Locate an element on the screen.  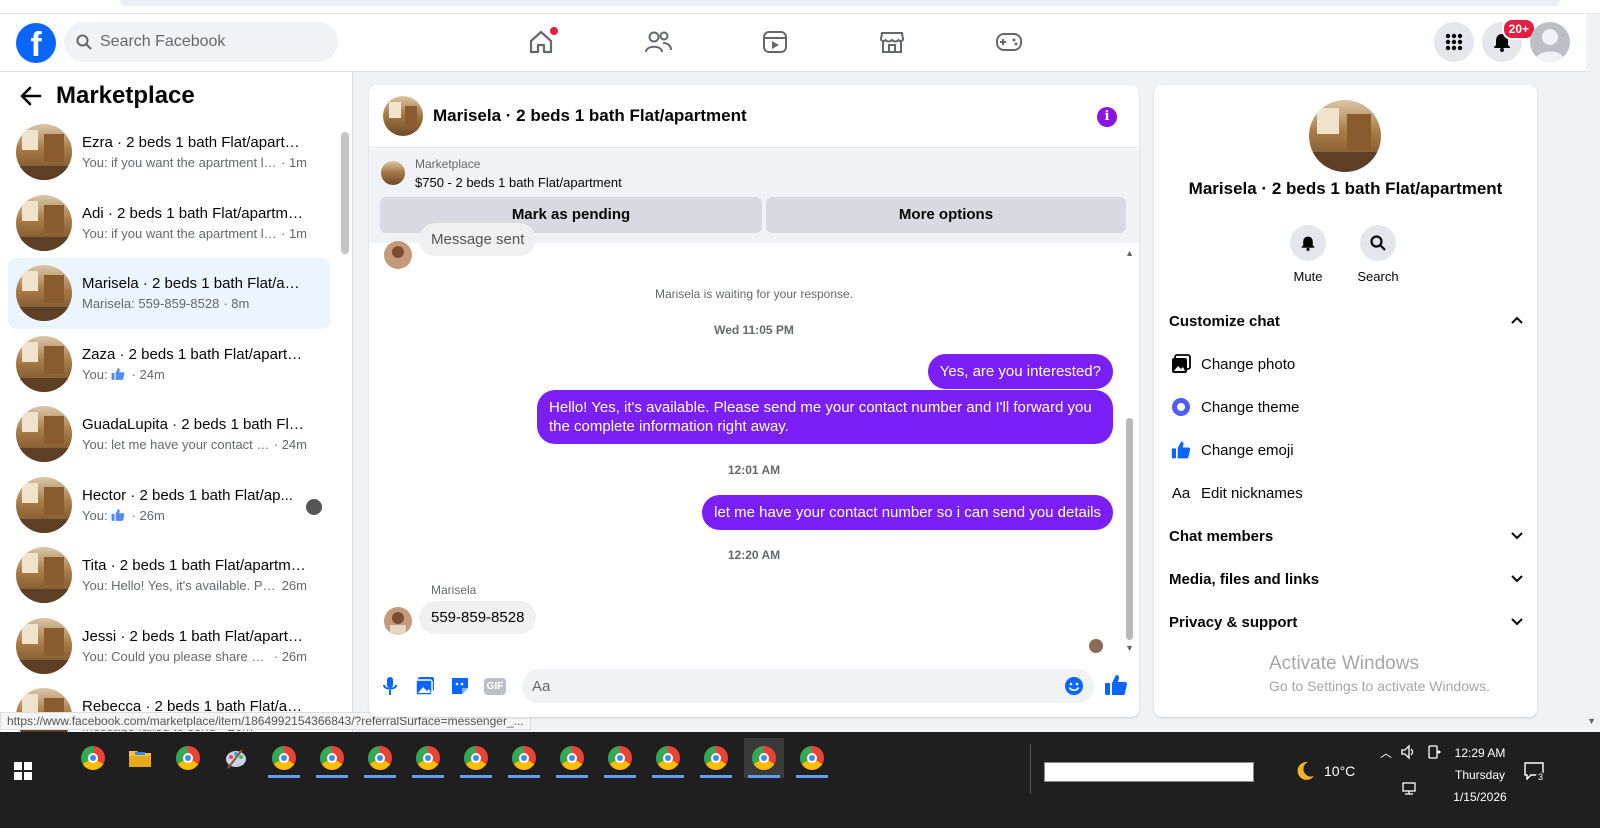
voice-clip-button is located at coordinates (390, 686).